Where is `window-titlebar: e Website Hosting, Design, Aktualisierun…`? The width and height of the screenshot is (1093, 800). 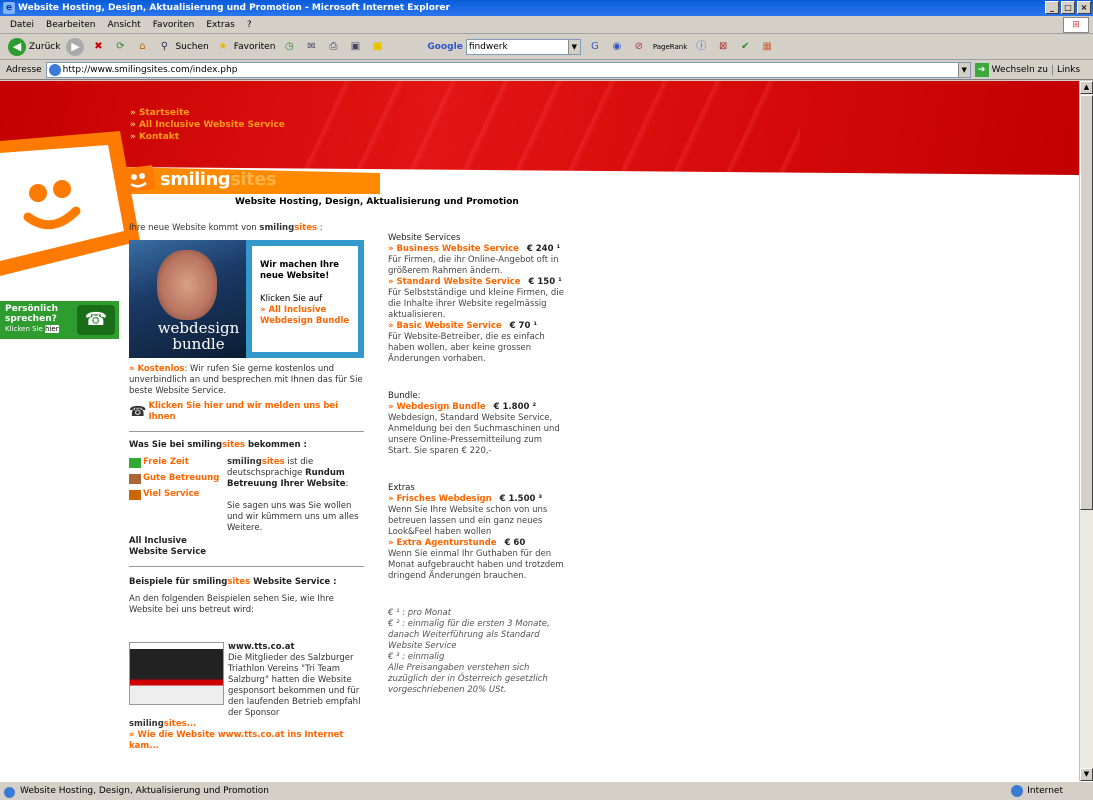 window-titlebar: e Website Hosting, Design, Aktualisierun… is located at coordinates (546, 8).